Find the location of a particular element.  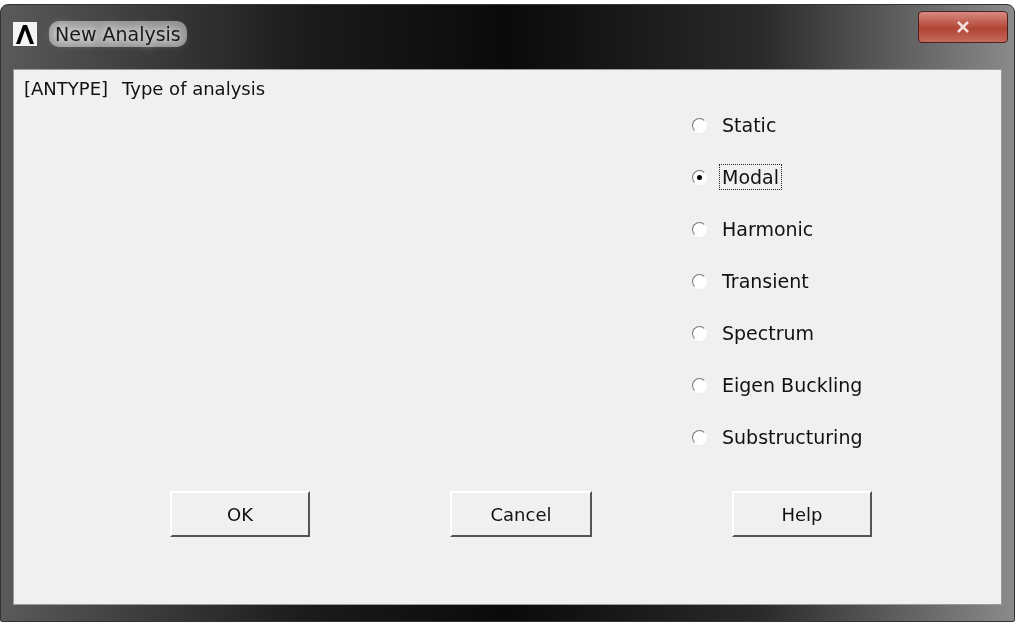

option-label: Eigen Buckling is located at coordinates (792, 385).